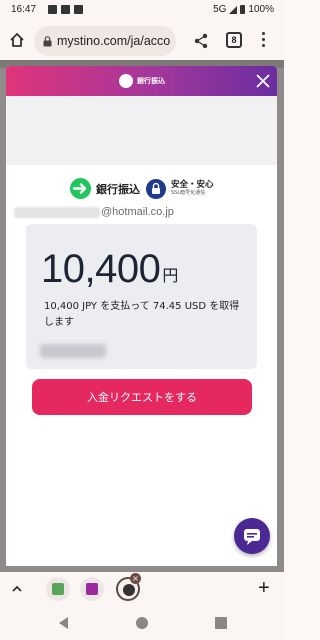 This screenshot has width=320, height=640. I want to click on safety-text: 安全・安心 SSL暗号化通信, so click(192, 189).